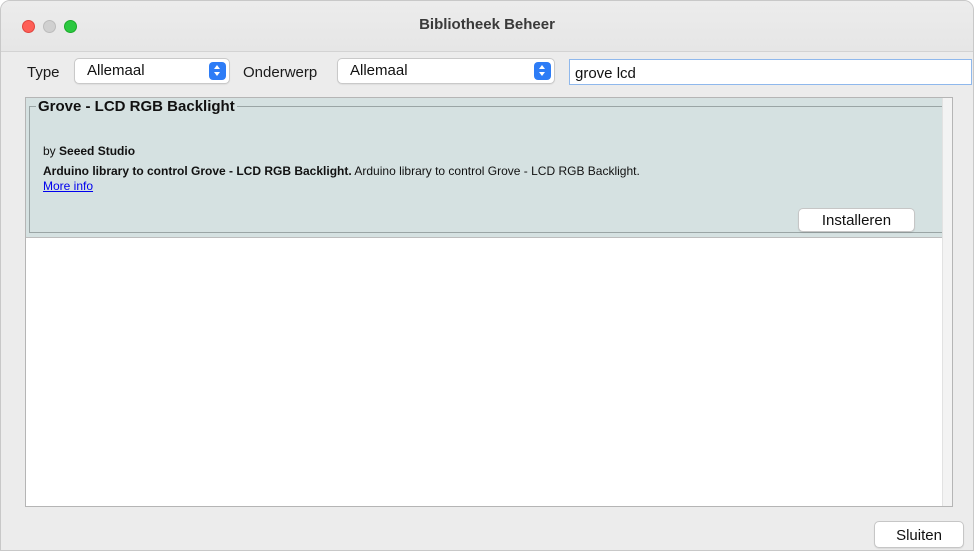  I want to click on topic-label: Onderwerp, so click(280, 72).